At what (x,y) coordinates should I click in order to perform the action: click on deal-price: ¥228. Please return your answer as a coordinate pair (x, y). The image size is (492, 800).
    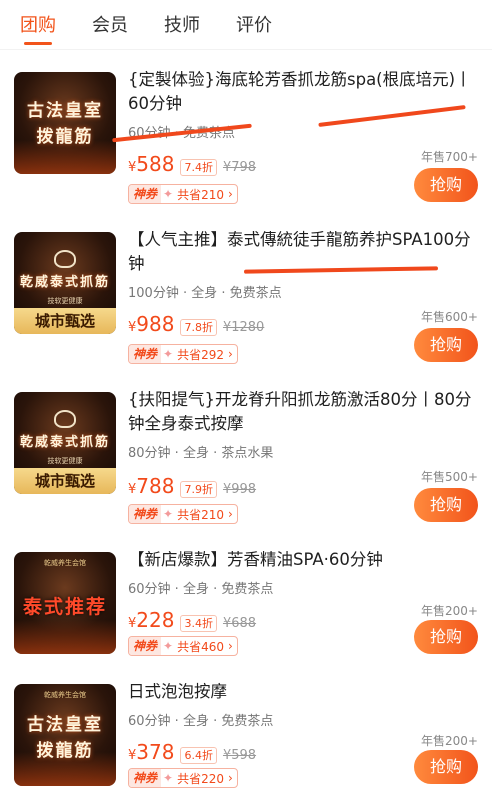
    Looking at the image, I should click on (151, 620).